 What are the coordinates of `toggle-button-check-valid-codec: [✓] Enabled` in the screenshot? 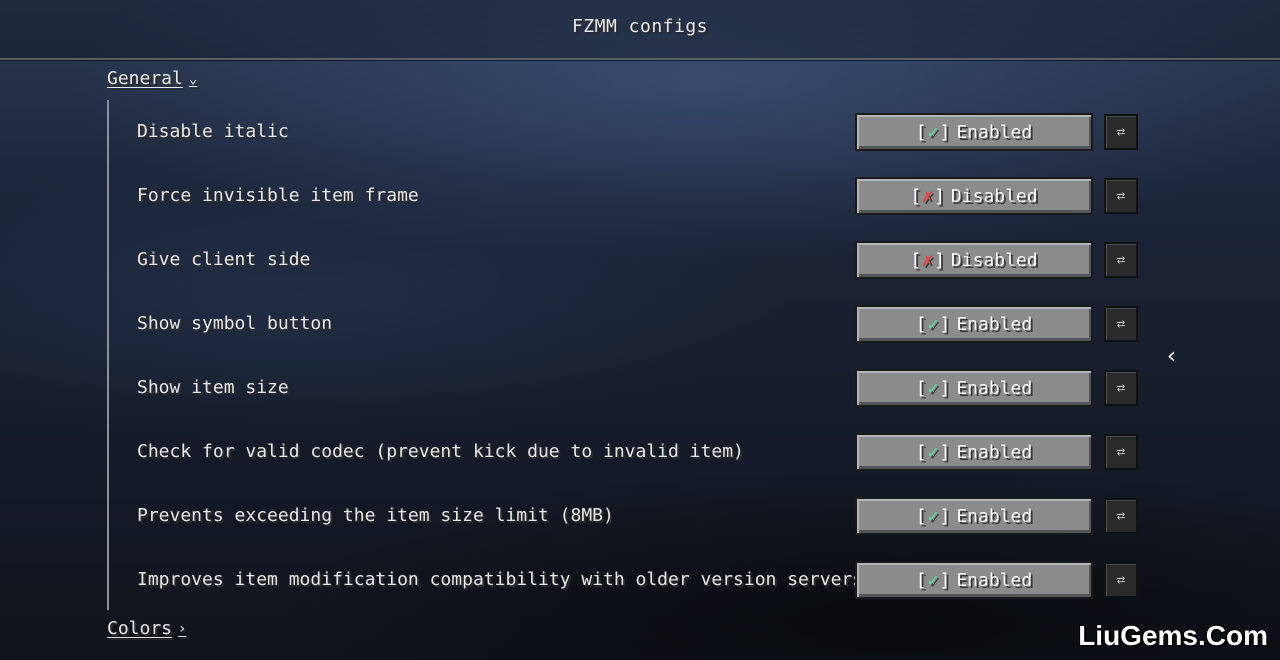 It's located at (974, 452).